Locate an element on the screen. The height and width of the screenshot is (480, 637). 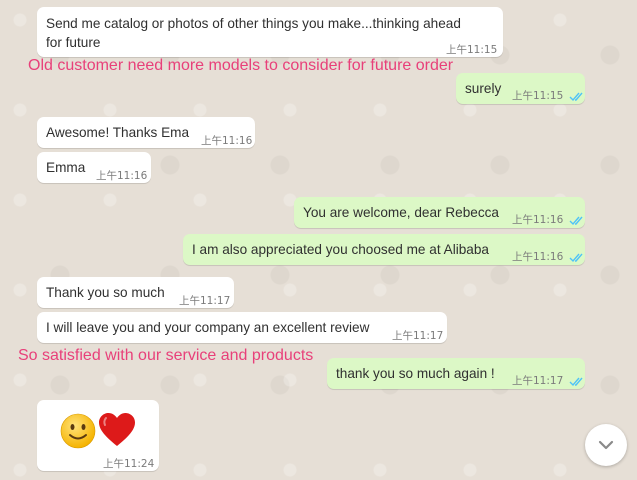
message-text: You are welcome, dear Rebecca is located at coordinates (401, 212).